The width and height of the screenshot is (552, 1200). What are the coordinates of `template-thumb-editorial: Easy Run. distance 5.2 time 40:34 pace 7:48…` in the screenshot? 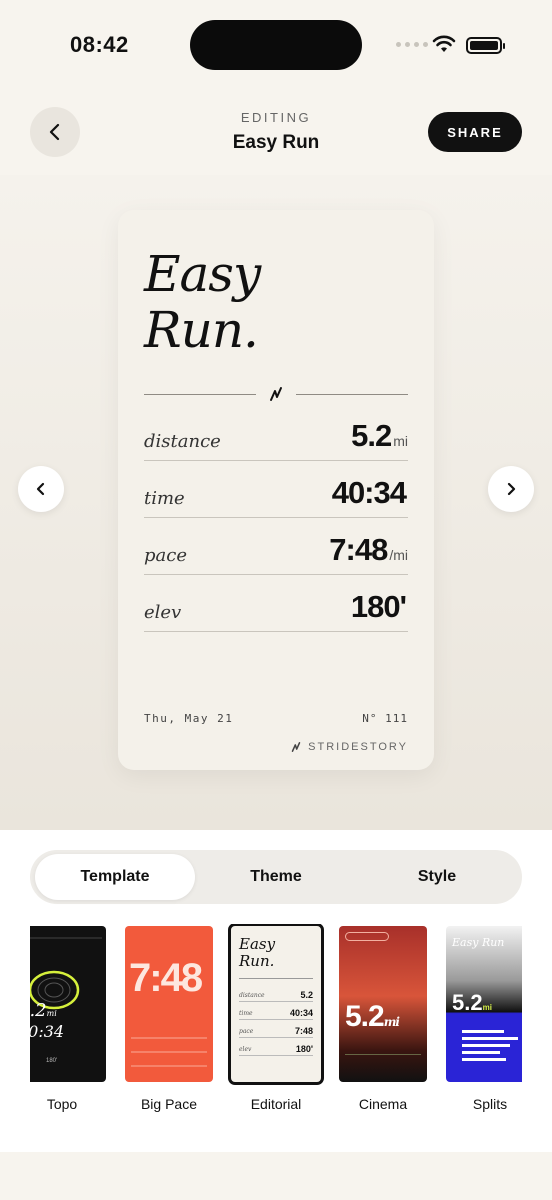 It's located at (276, 1004).